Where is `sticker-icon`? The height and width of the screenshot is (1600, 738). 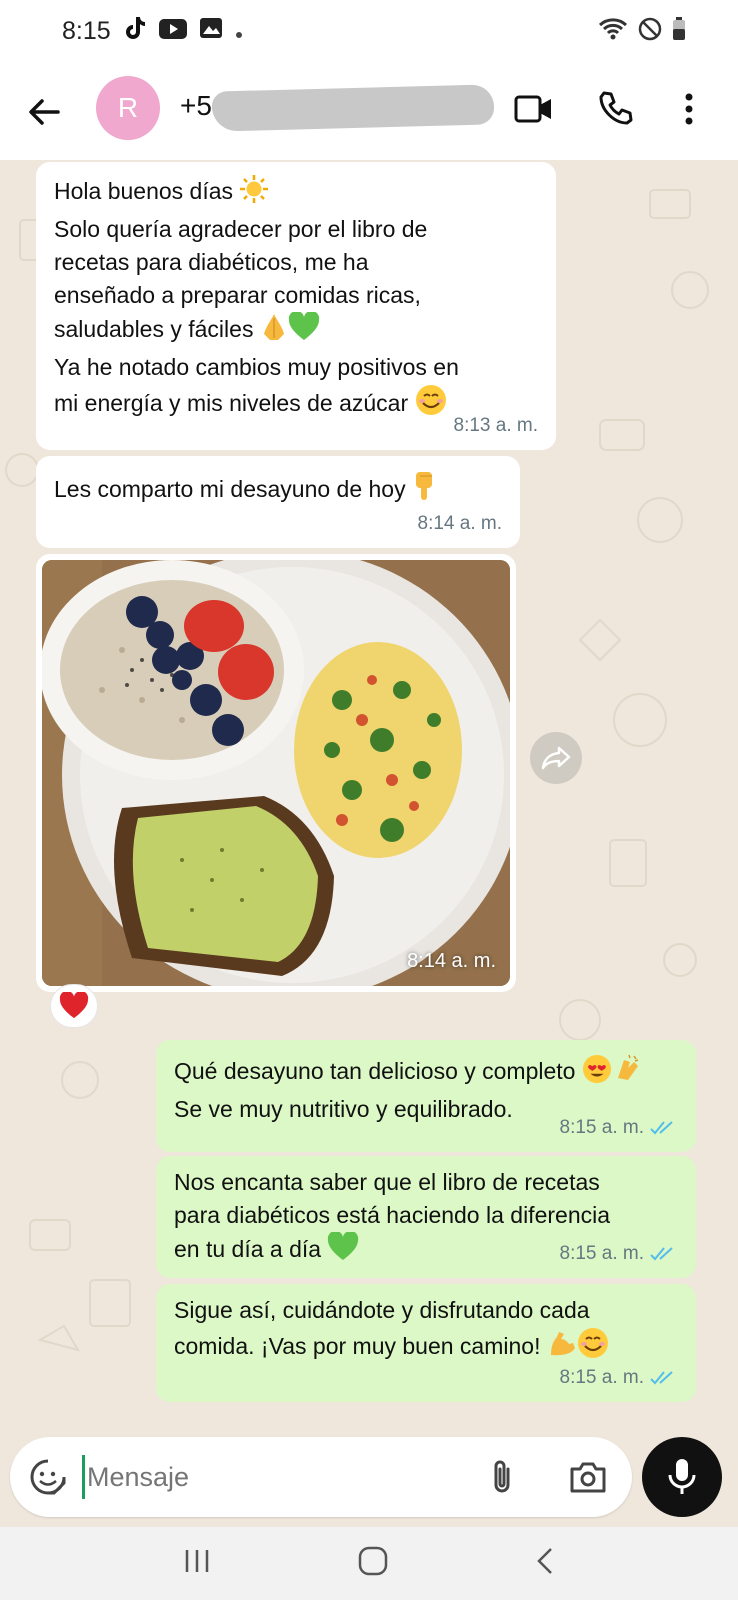 sticker-icon is located at coordinates (48, 1477).